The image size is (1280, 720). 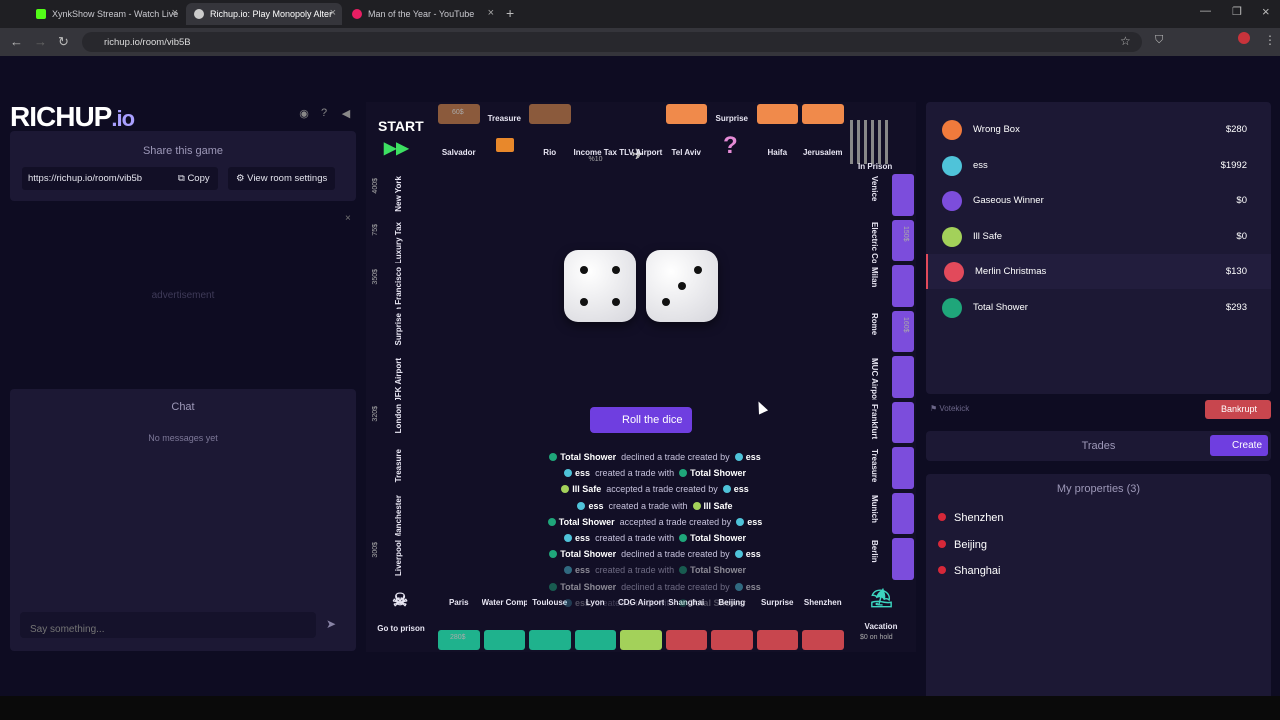 What do you see at coordinates (1098, 200) in the screenshot?
I see `player-row: Gaseous Winner $0` at bounding box center [1098, 200].